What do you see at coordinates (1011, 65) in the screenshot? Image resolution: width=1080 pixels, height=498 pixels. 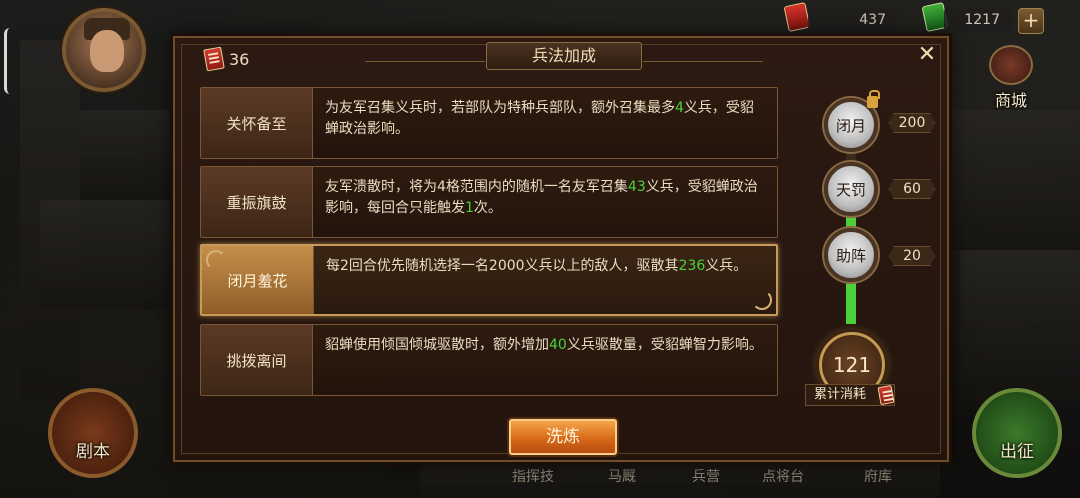 I see `shop-icon` at bounding box center [1011, 65].